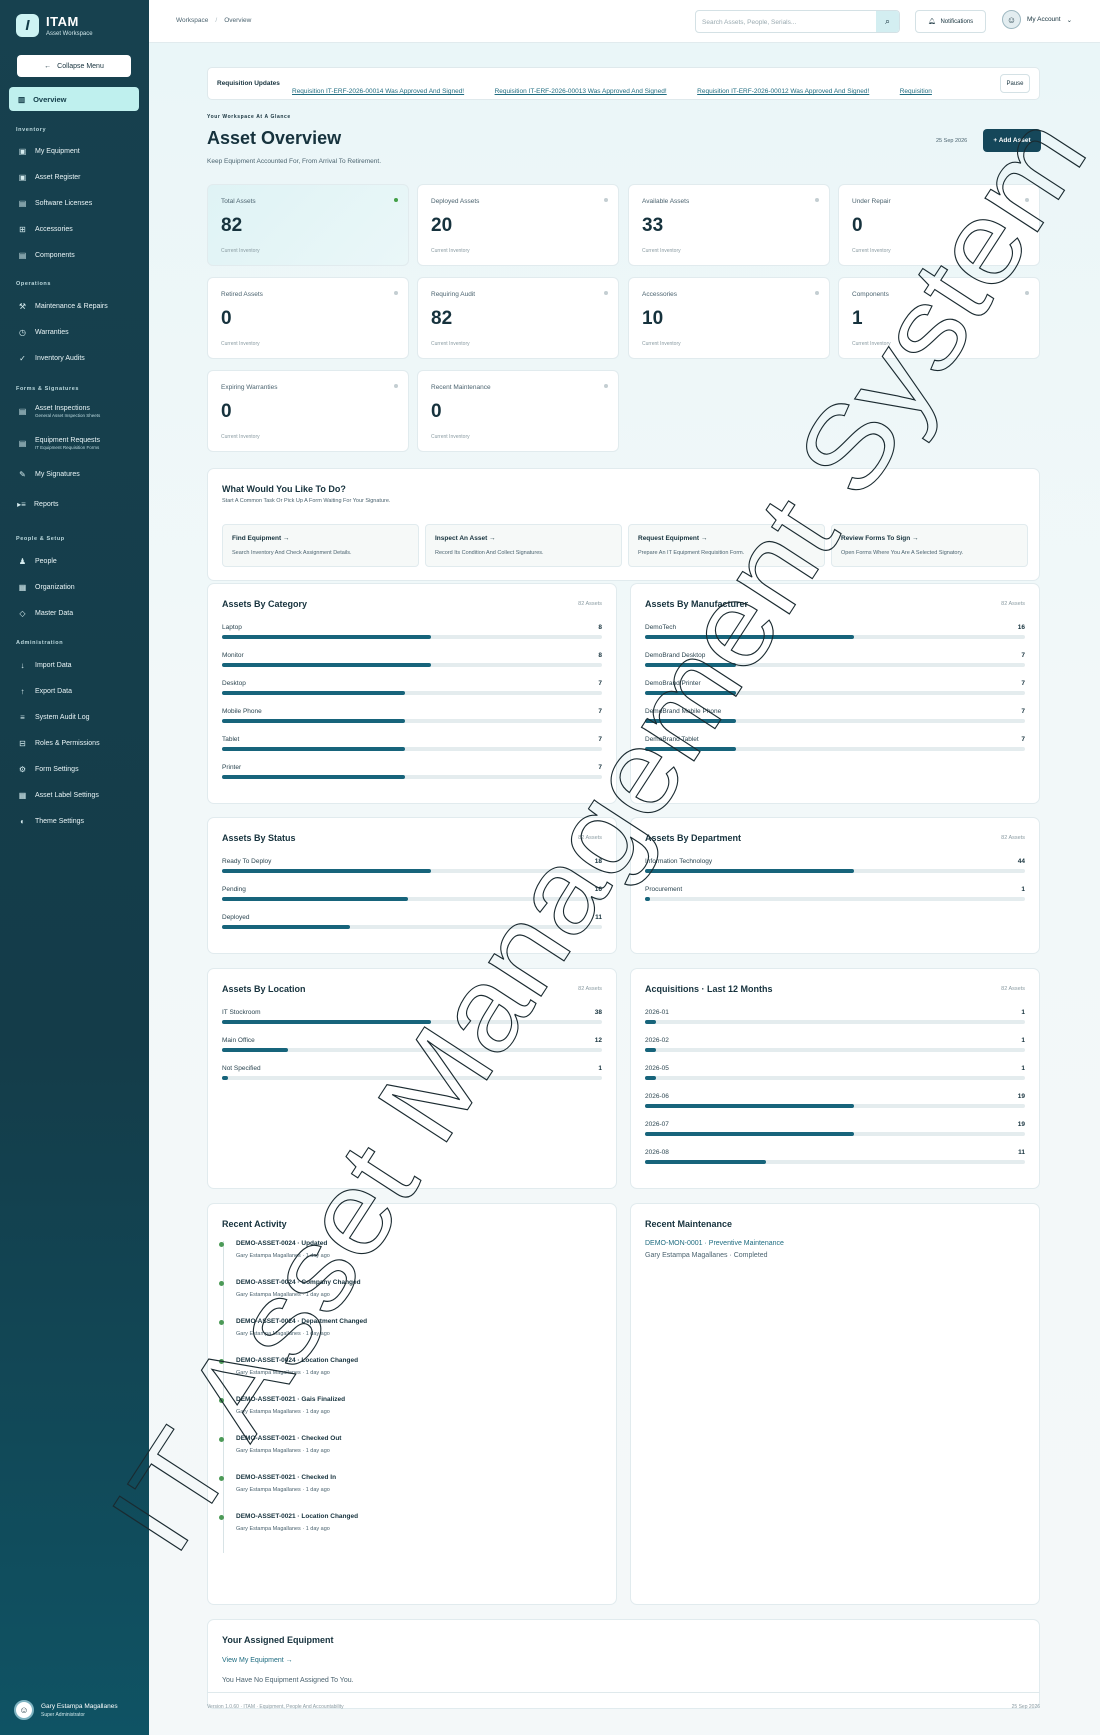  I want to click on breakdown-row: DemoBrand Tablet 7, so click(835, 747).